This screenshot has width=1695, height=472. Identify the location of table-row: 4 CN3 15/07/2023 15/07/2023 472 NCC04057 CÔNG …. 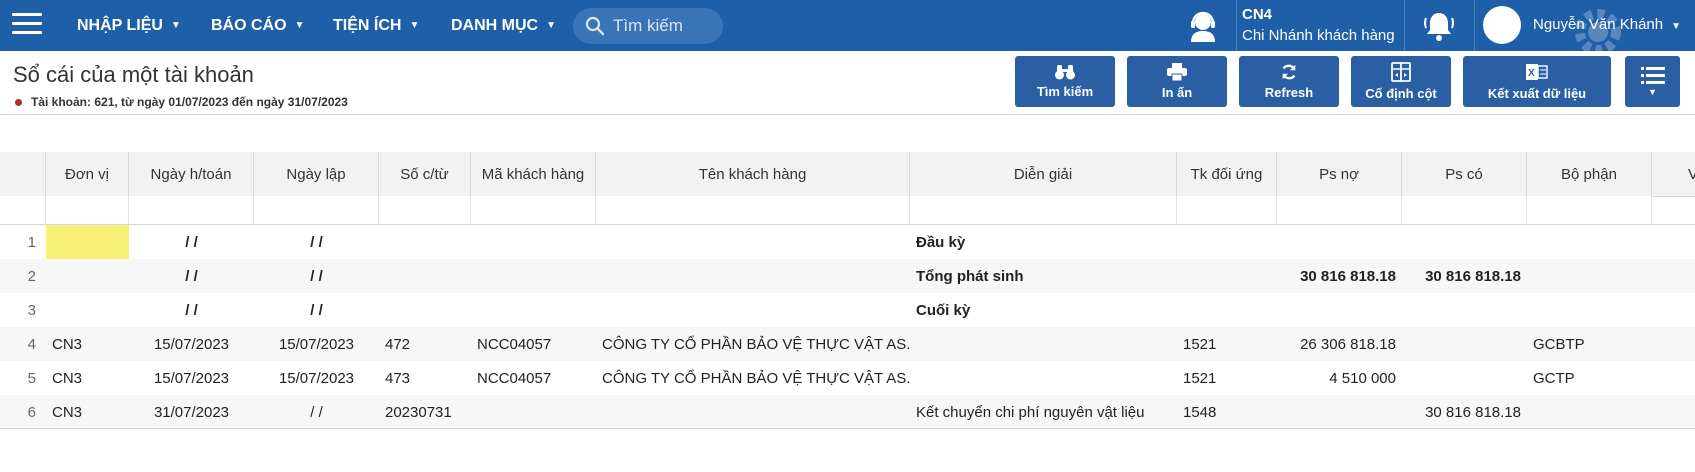
(847, 344).